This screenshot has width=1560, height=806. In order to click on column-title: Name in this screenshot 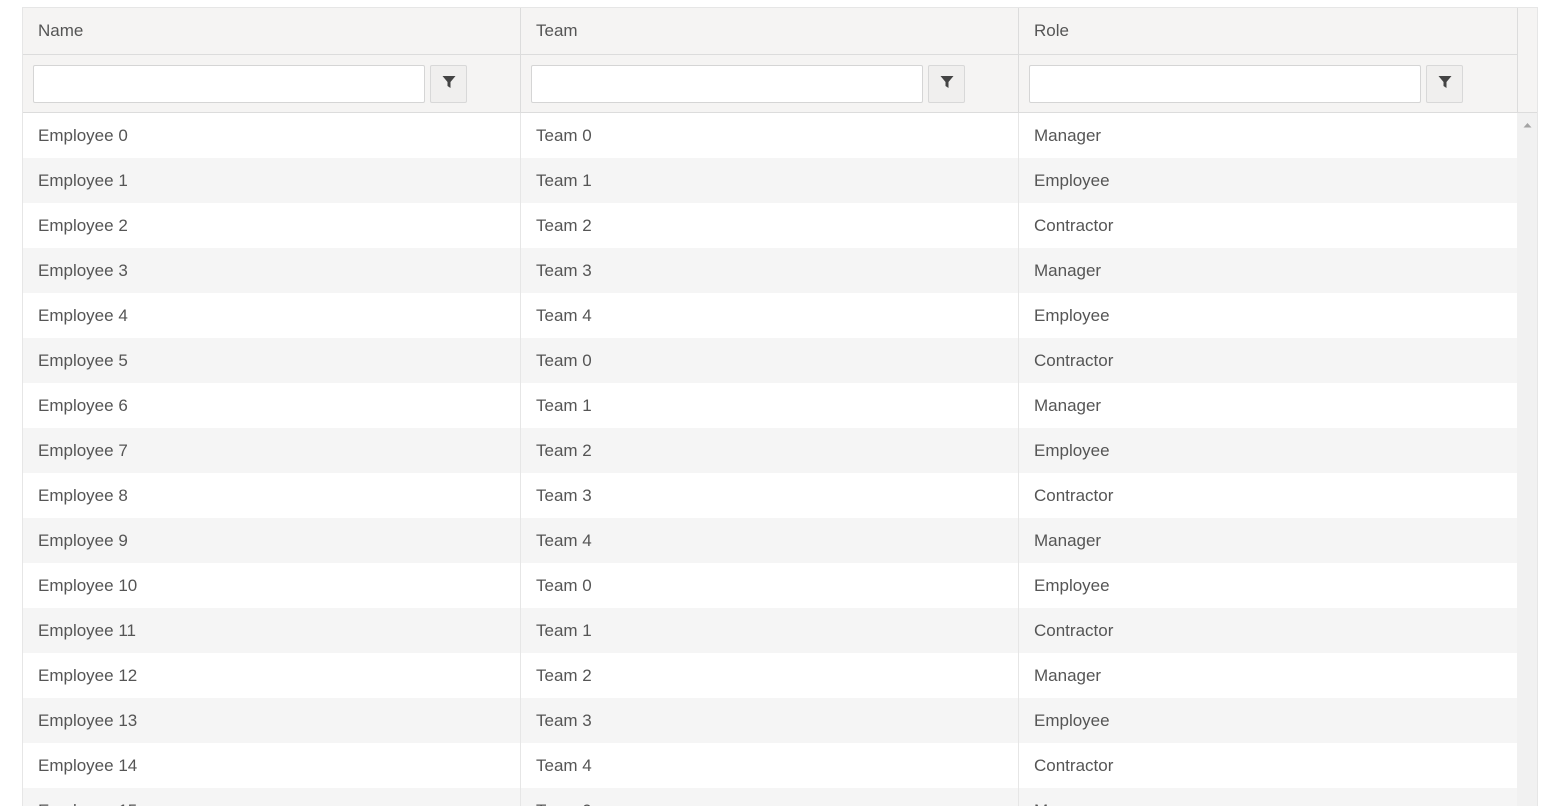, I will do `click(60, 31)`.